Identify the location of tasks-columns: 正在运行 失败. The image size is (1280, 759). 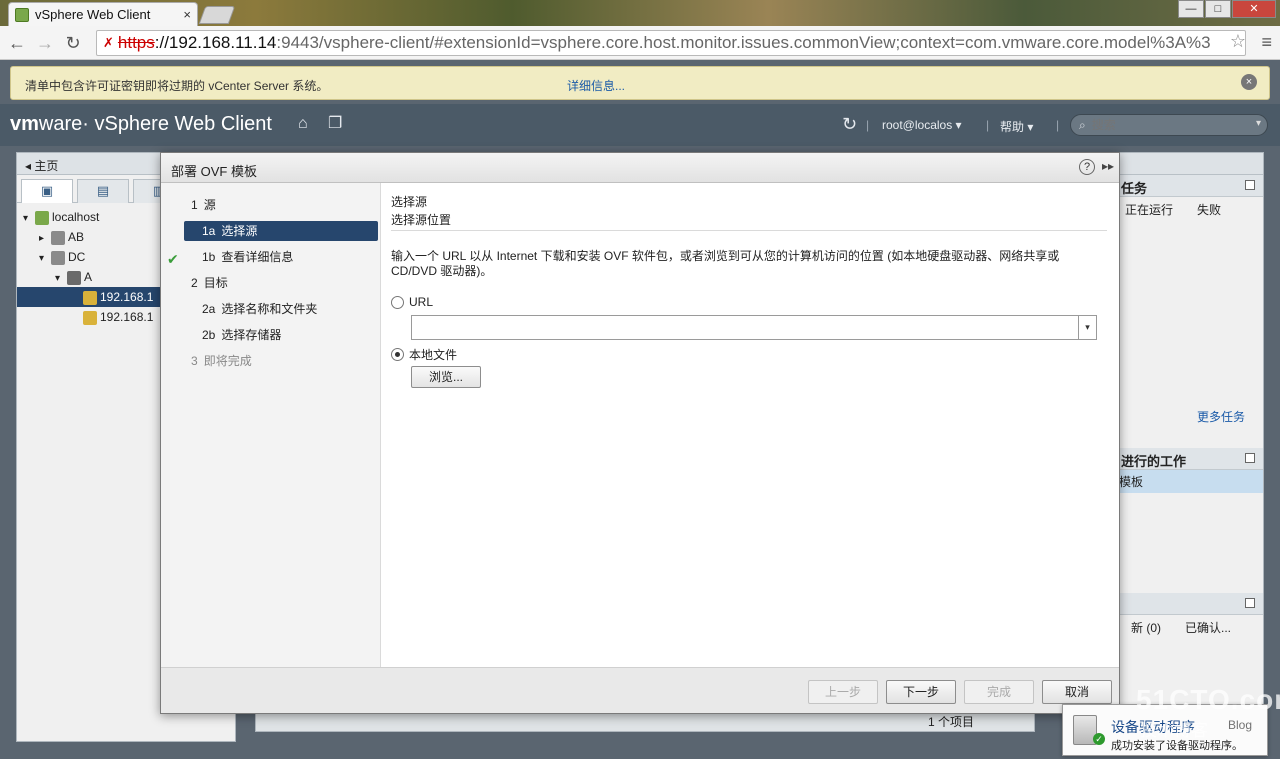
(1186, 209).